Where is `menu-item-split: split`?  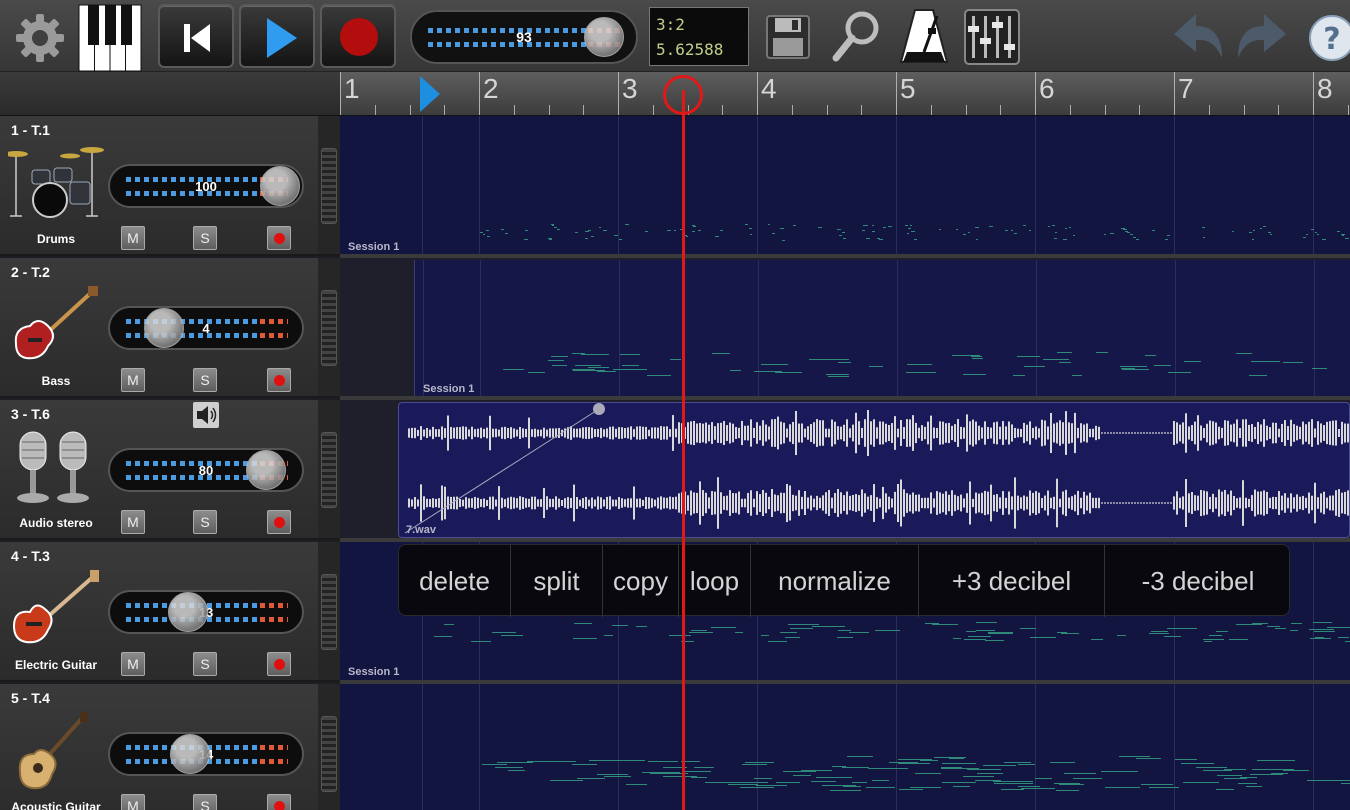
menu-item-split: split is located at coordinates (557, 581).